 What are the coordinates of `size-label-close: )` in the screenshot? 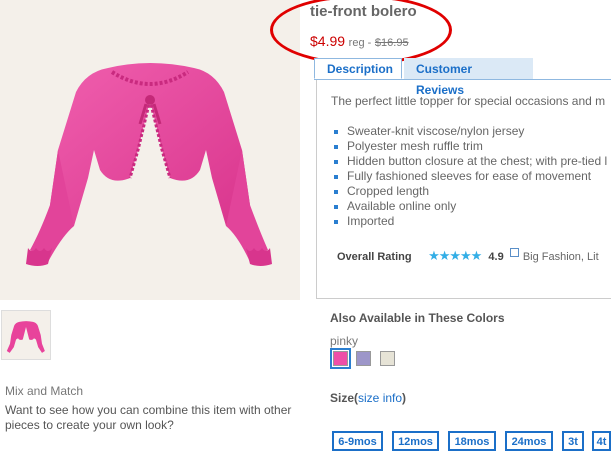 It's located at (404, 398).